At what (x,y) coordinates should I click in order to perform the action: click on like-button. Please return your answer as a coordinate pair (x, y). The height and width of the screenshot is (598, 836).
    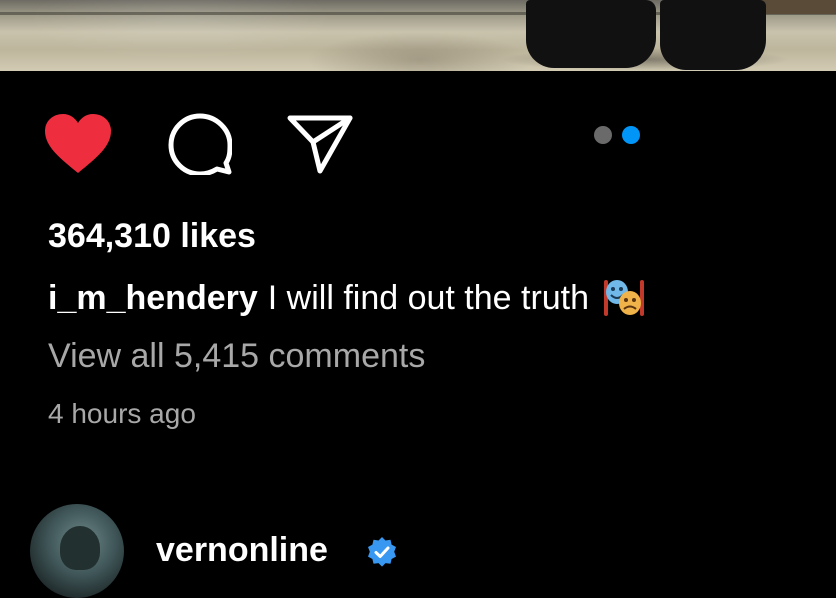
    Looking at the image, I should click on (78, 144).